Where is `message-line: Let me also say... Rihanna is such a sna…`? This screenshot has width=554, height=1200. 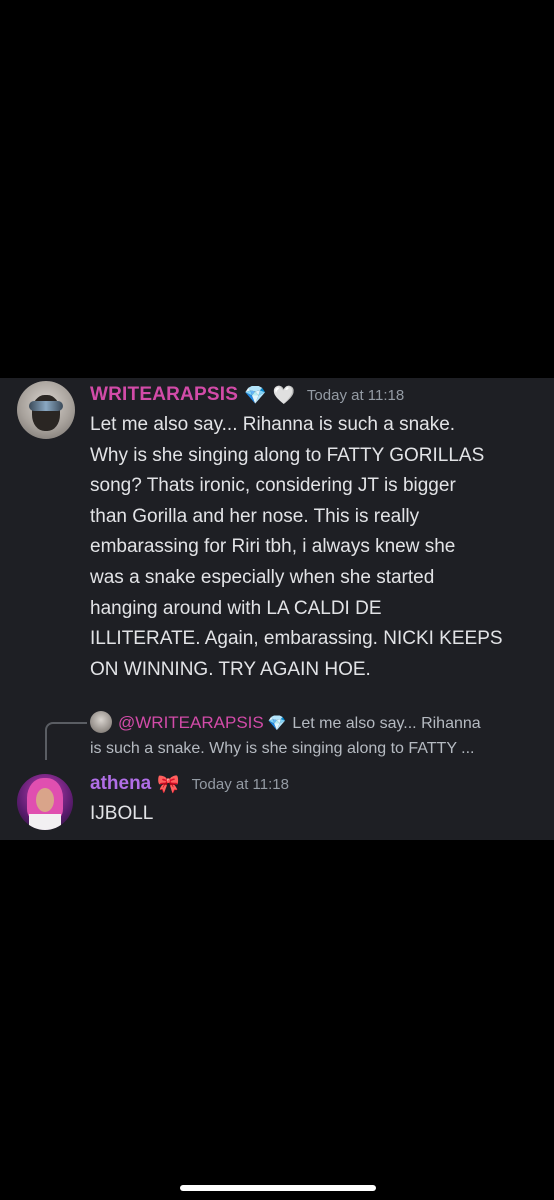 message-line: Let me also say... Rihanna is such a sna… is located at coordinates (273, 424).